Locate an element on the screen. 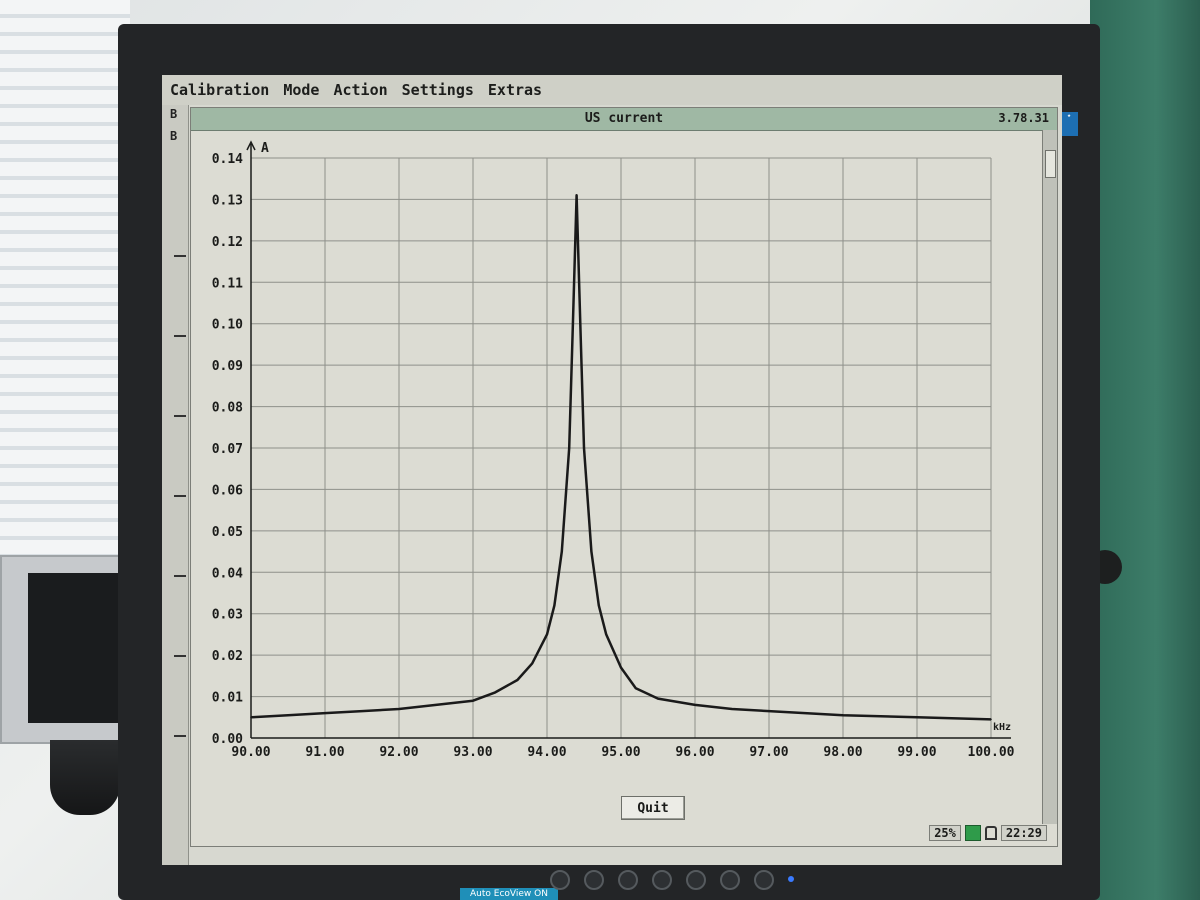  quit-button: Quit is located at coordinates (653, 808).